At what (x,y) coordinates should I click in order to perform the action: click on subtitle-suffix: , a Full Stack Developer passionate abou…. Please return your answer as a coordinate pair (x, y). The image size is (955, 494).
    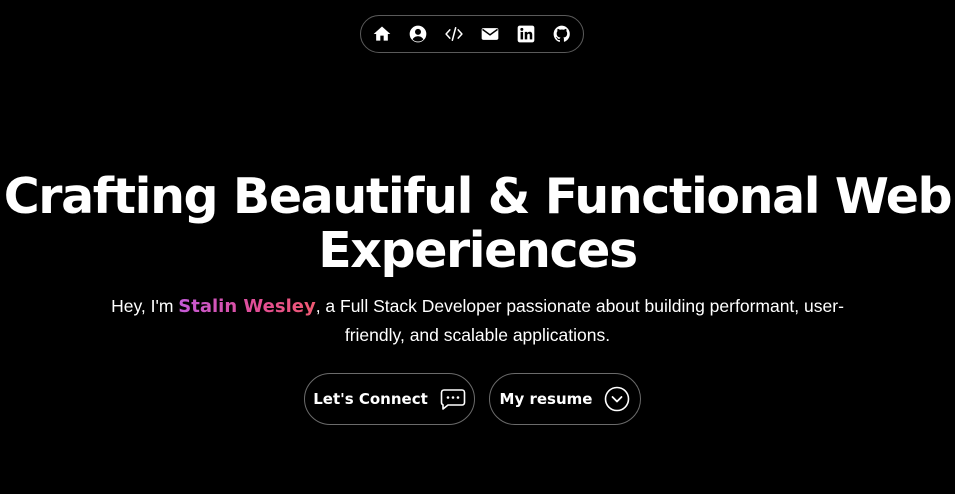
    Looking at the image, I should click on (579, 320).